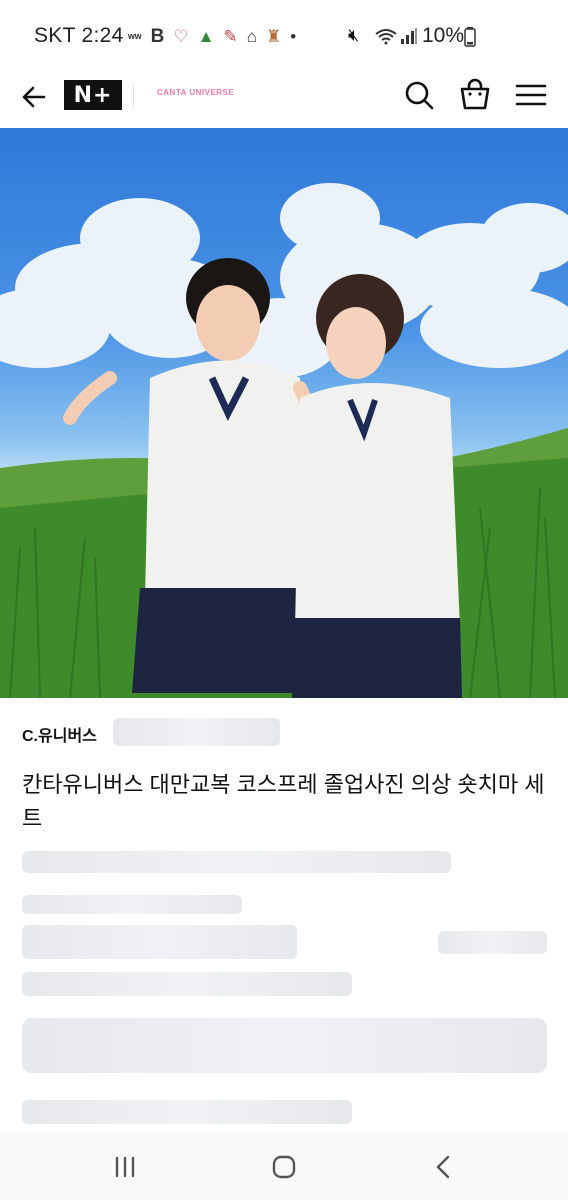 Image resolution: width=568 pixels, height=1200 pixels. Describe the element at coordinates (59, 734) in the screenshot. I see `seller-name: C.유니버스` at that location.